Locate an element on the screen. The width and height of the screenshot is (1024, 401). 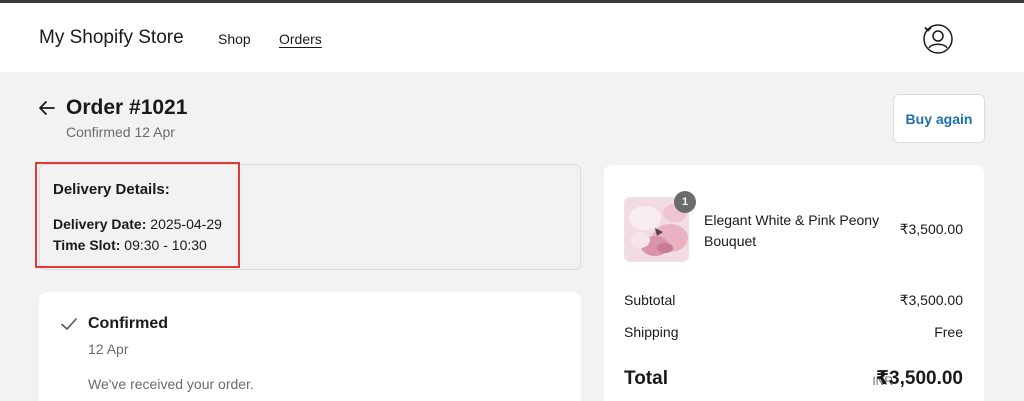
nav-shop-link: Shop is located at coordinates (234, 39).